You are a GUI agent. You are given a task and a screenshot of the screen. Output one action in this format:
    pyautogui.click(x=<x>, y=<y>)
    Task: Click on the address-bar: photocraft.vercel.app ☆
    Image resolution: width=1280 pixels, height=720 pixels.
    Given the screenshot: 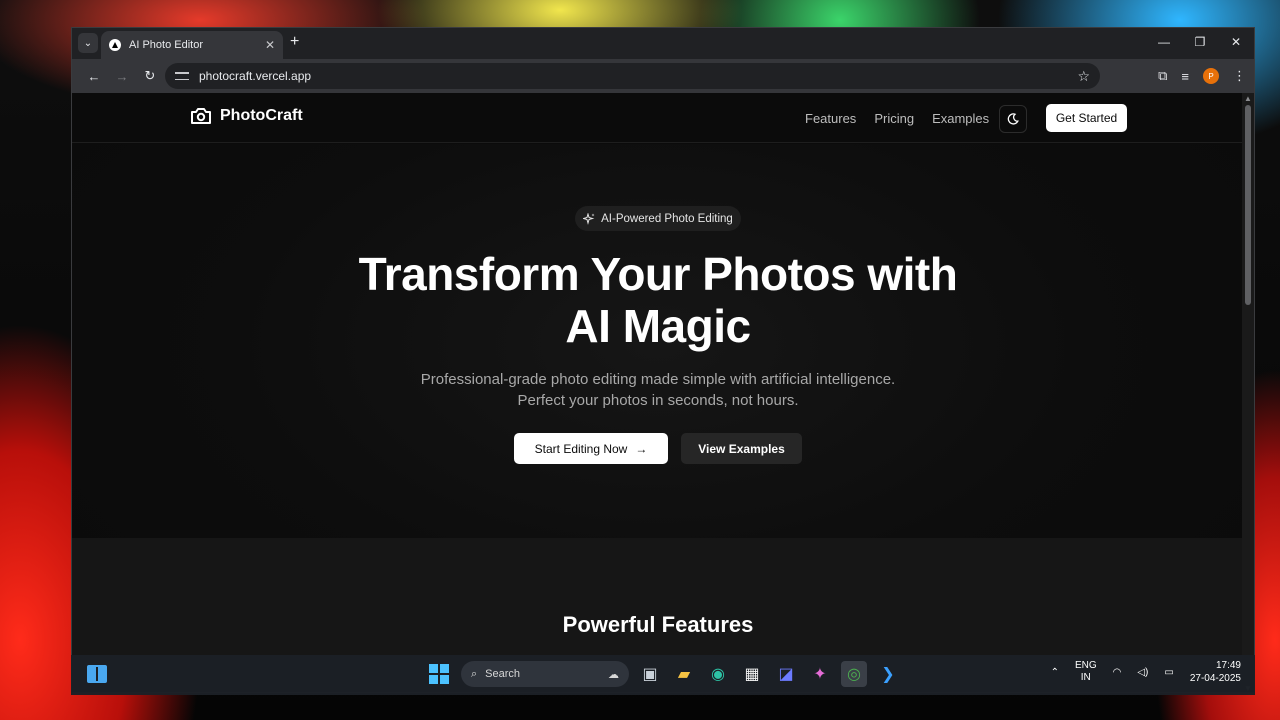 What is the action you would take?
    pyautogui.click(x=632, y=76)
    